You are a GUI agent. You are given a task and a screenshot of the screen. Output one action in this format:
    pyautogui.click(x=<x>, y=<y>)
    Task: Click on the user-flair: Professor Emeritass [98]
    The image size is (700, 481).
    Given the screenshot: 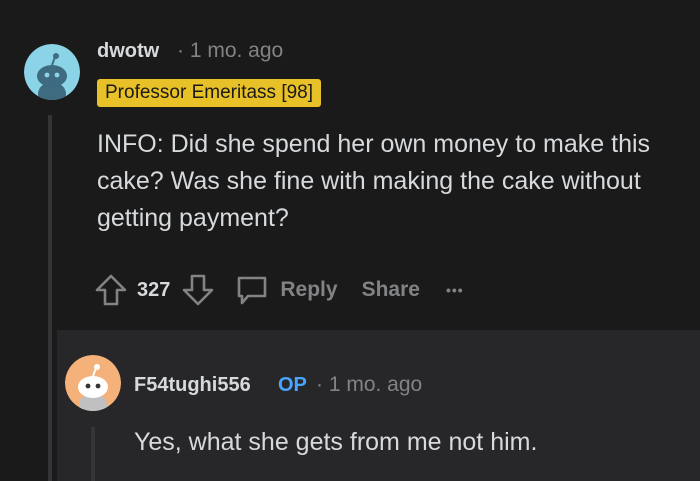 What is the action you would take?
    pyautogui.click(x=209, y=93)
    